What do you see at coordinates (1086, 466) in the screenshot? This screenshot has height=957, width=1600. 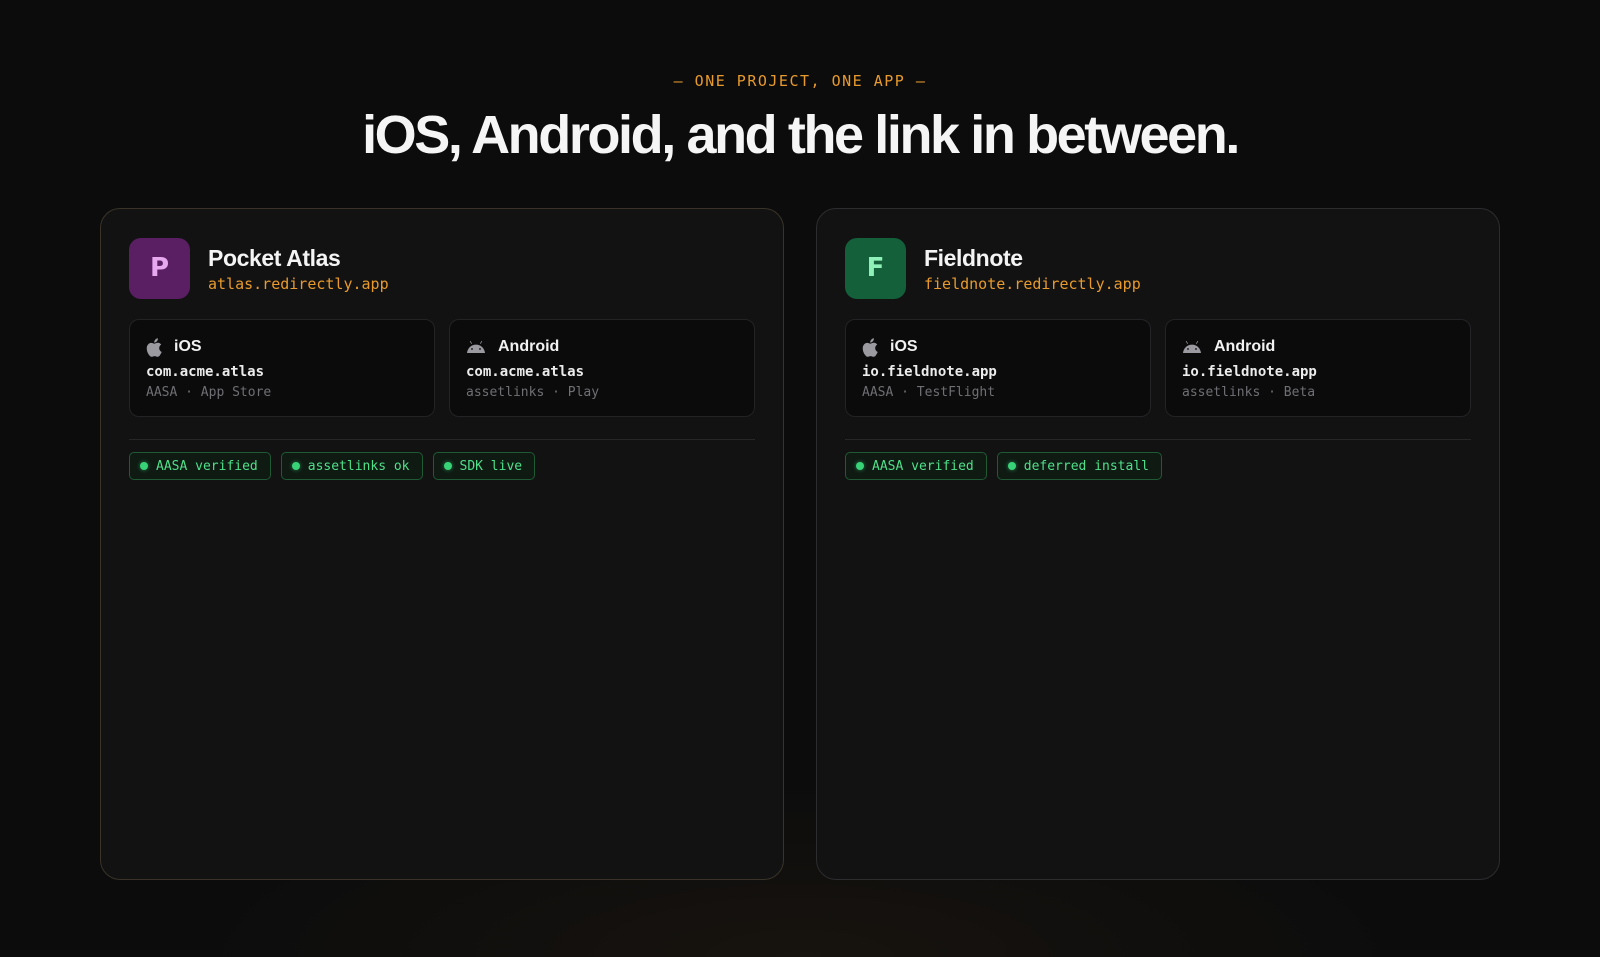 I see `badge-label: deferred install` at bounding box center [1086, 466].